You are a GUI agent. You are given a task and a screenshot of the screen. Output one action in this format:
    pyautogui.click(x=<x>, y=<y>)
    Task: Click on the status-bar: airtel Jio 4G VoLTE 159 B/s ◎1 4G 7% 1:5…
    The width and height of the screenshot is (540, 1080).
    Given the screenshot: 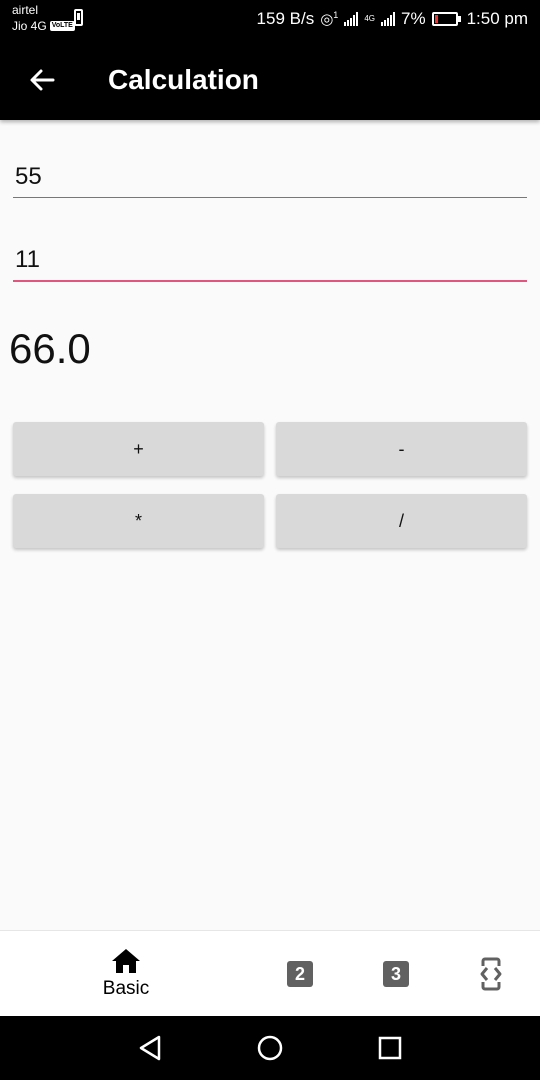 What is the action you would take?
    pyautogui.click(x=270, y=20)
    